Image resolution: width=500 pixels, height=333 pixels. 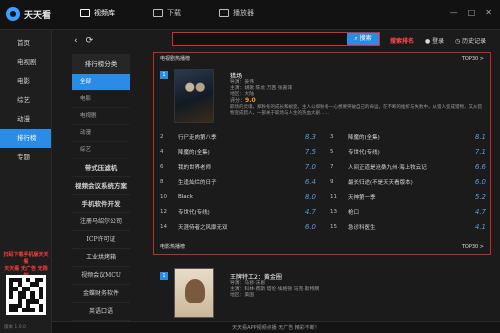 I want to click on tab-video-library: 视频库, so click(x=97, y=13).